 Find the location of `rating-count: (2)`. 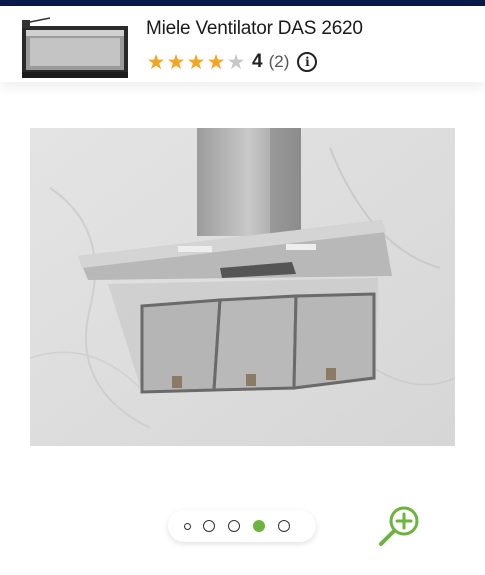

rating-count: (2) is located at coordinates (279, 62).